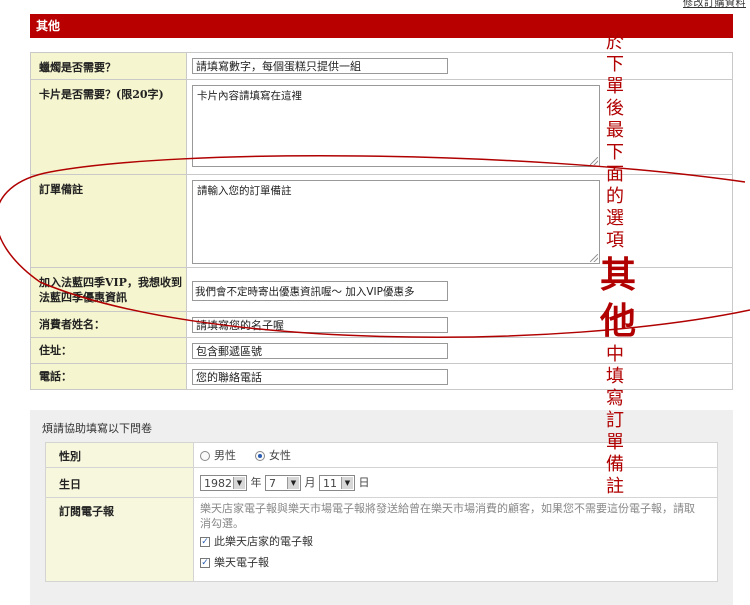 This screenshot has width=750, height=605. I want to click on card-textarea: 卡片內容請填寫在這裡, so click(396, 126).